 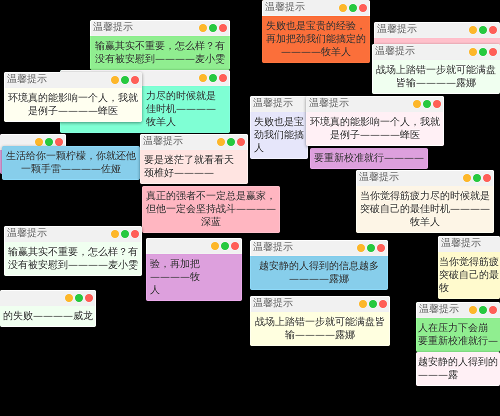 I want to click on message-text: 要是迷茫了就看看天 颈椎好————, so click(x=189, y=167).